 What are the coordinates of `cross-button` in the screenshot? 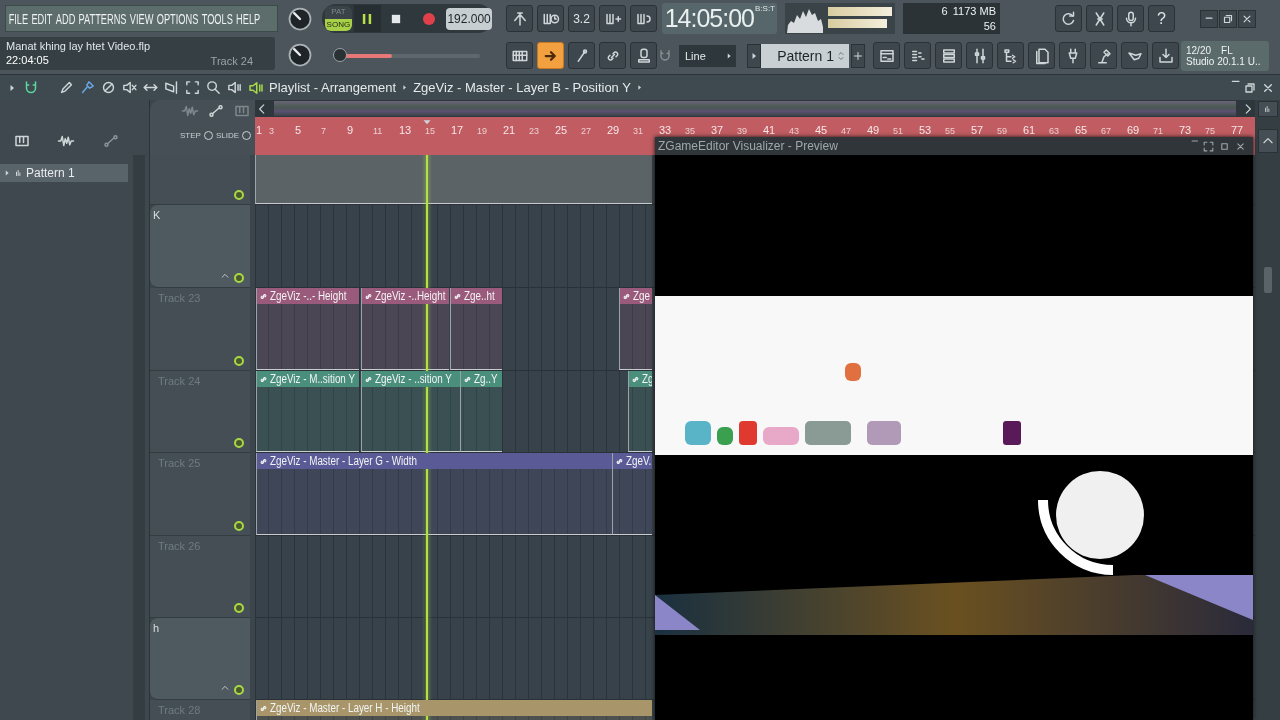 It's located at (1099, 18).